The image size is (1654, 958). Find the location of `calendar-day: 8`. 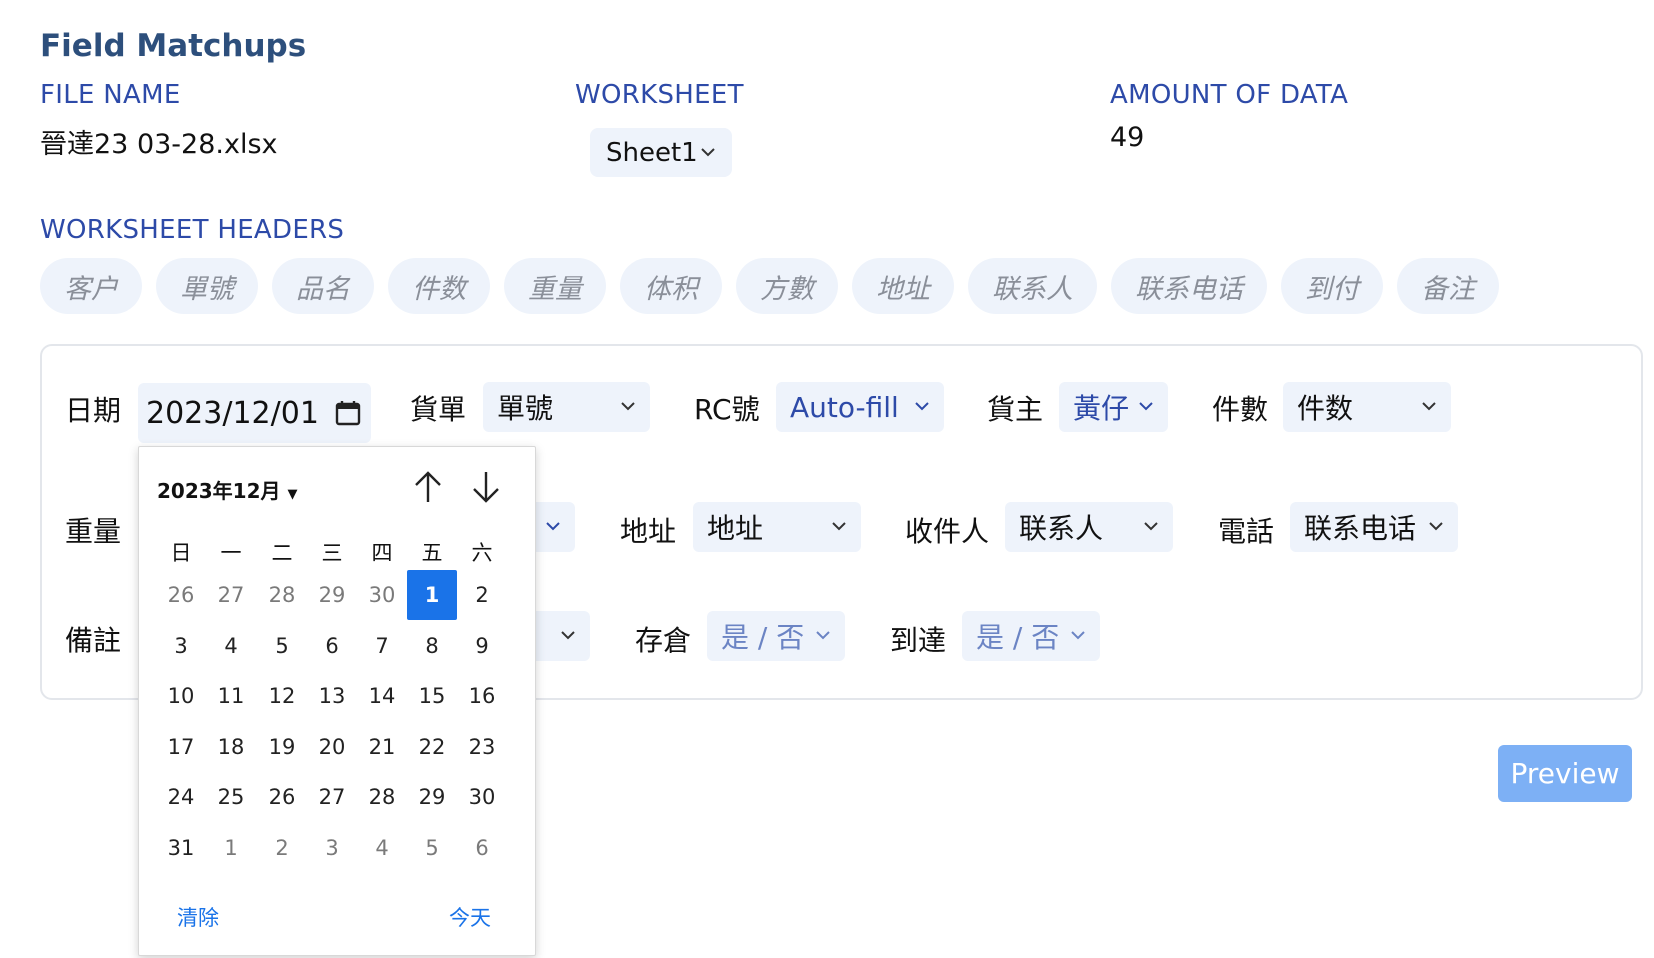

calendar-day: 8 is located at coordinates (432, 646).